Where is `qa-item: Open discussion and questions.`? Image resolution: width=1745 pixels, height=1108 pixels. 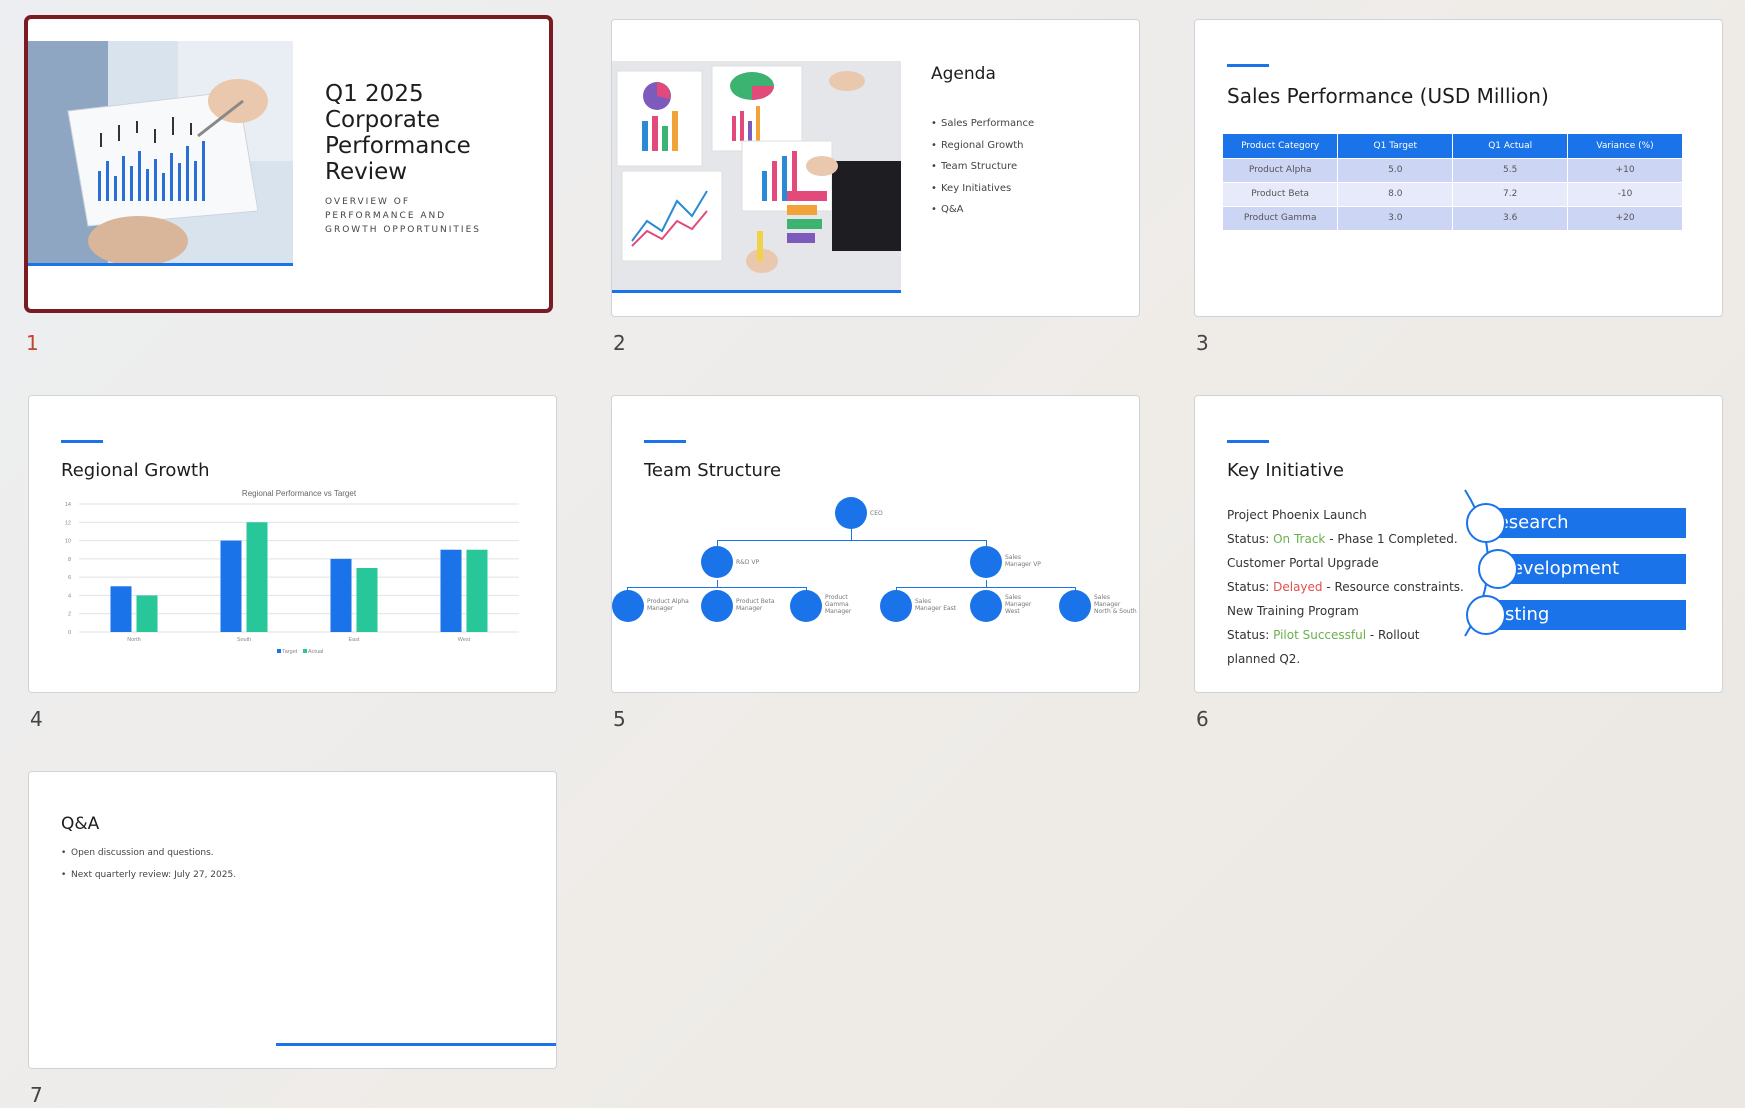 qa-item: Open discussion and questions. is located at coordinates (148, 859).